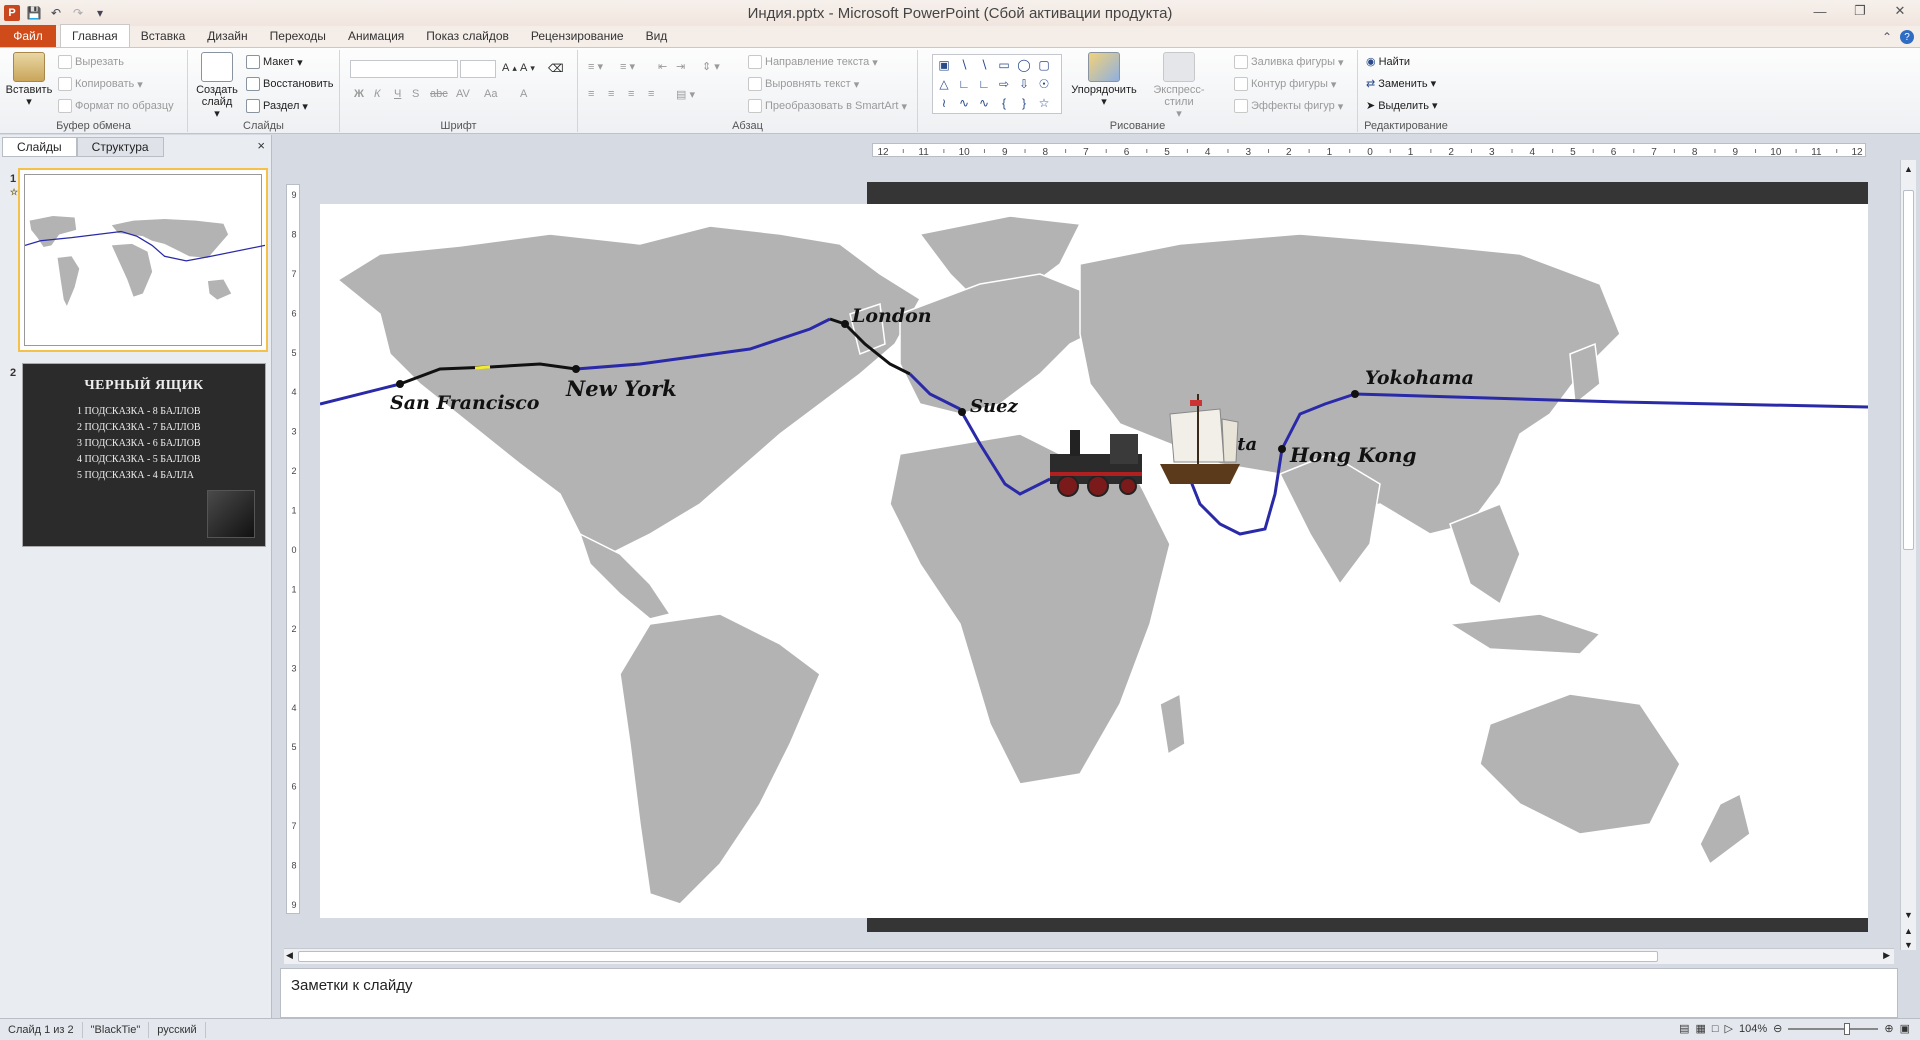 The width and height of the screenshot is (1920, 1040). What do you see at coordinates (120, 147) in the screenshot?
I see `tab-outline: Структура` at bounding box center [120, 147].